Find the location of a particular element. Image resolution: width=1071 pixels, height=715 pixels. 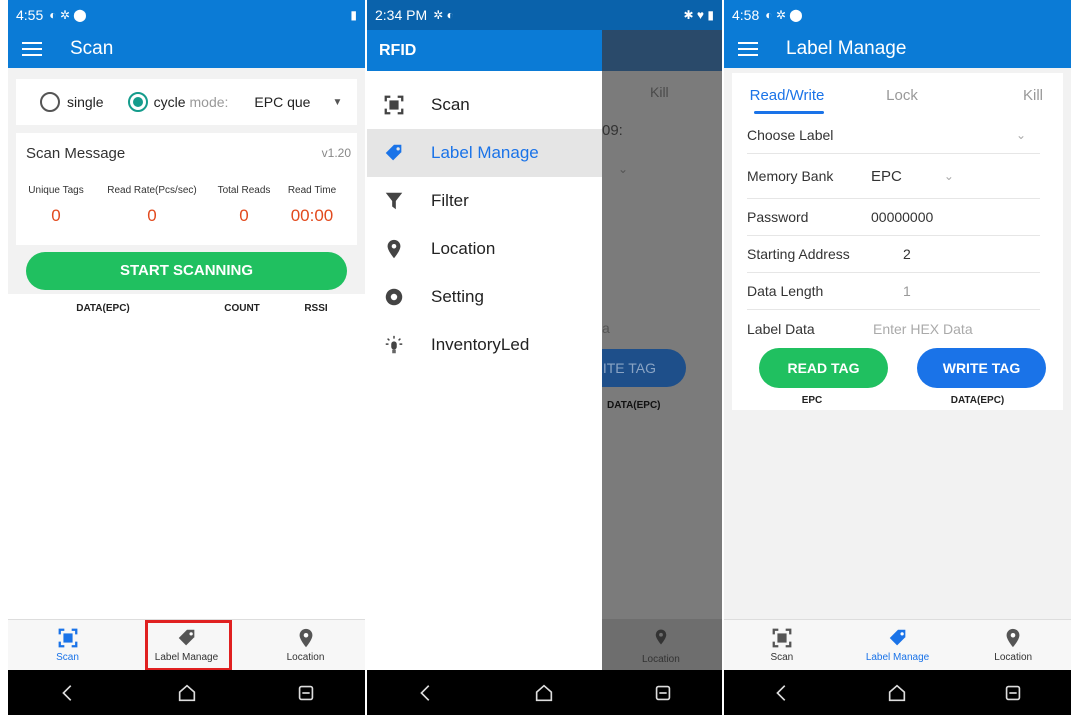

memory-bank-value: EPC is located at coordinates (886, 176).